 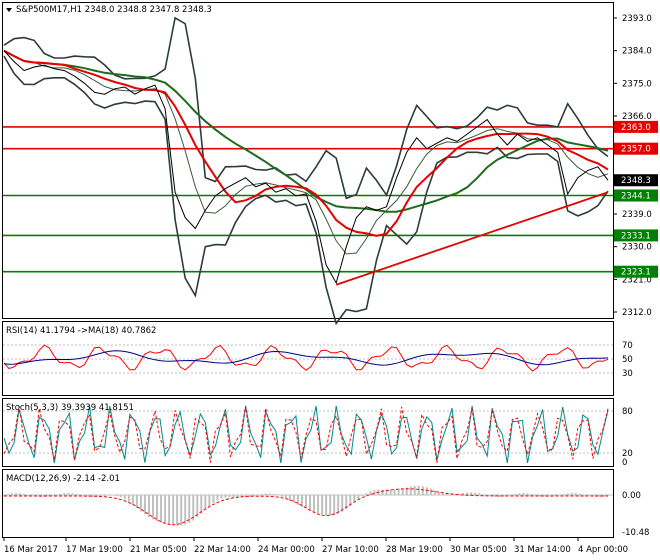 I want to click on x-tick-label: 28 Mar 19:00, so click(x=414, y=550).